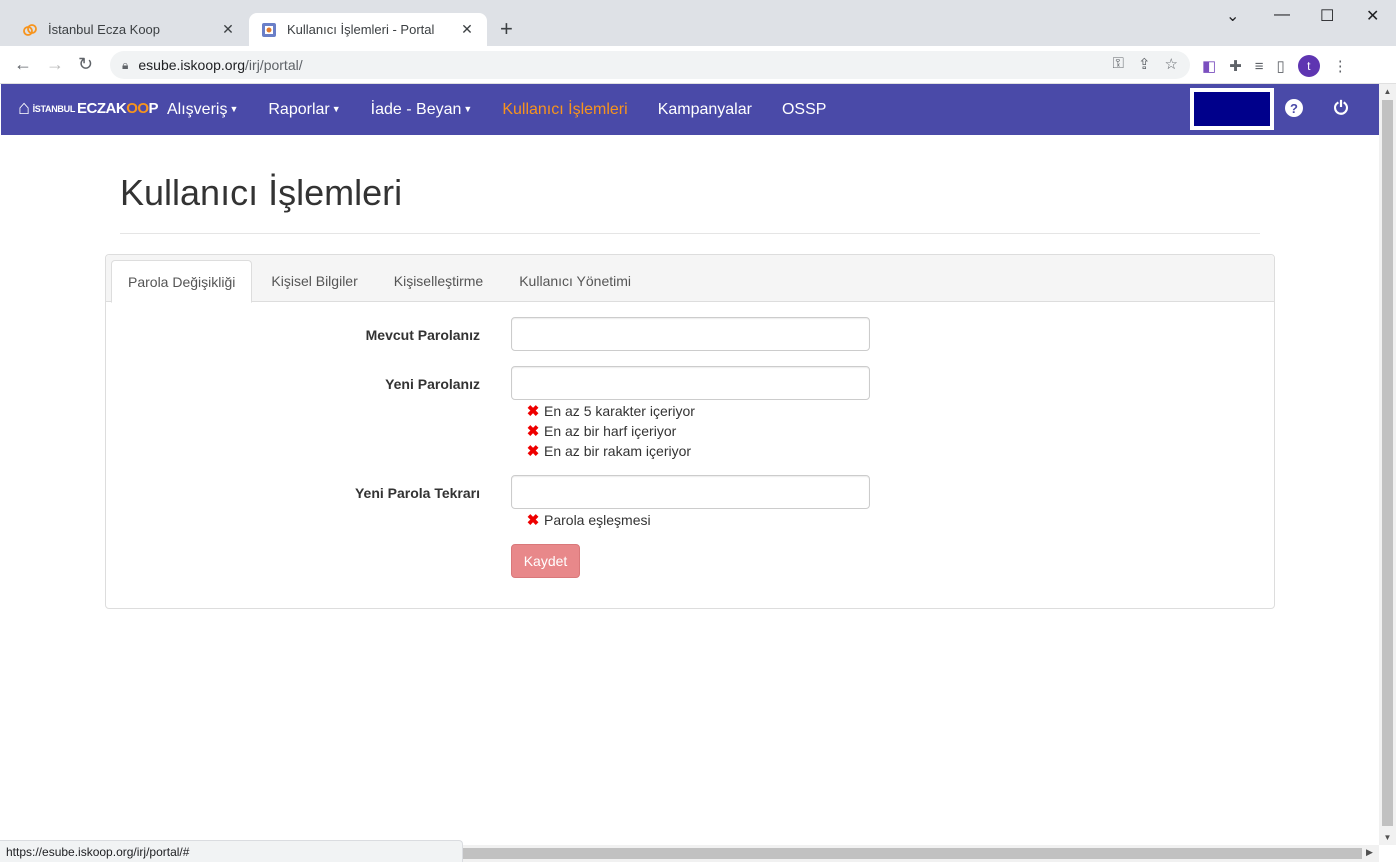  Describe the element at coordinates (182, 281) in the screenshot. I see `tab-parola-degisikligi: Parola Değişikliği` at that location.